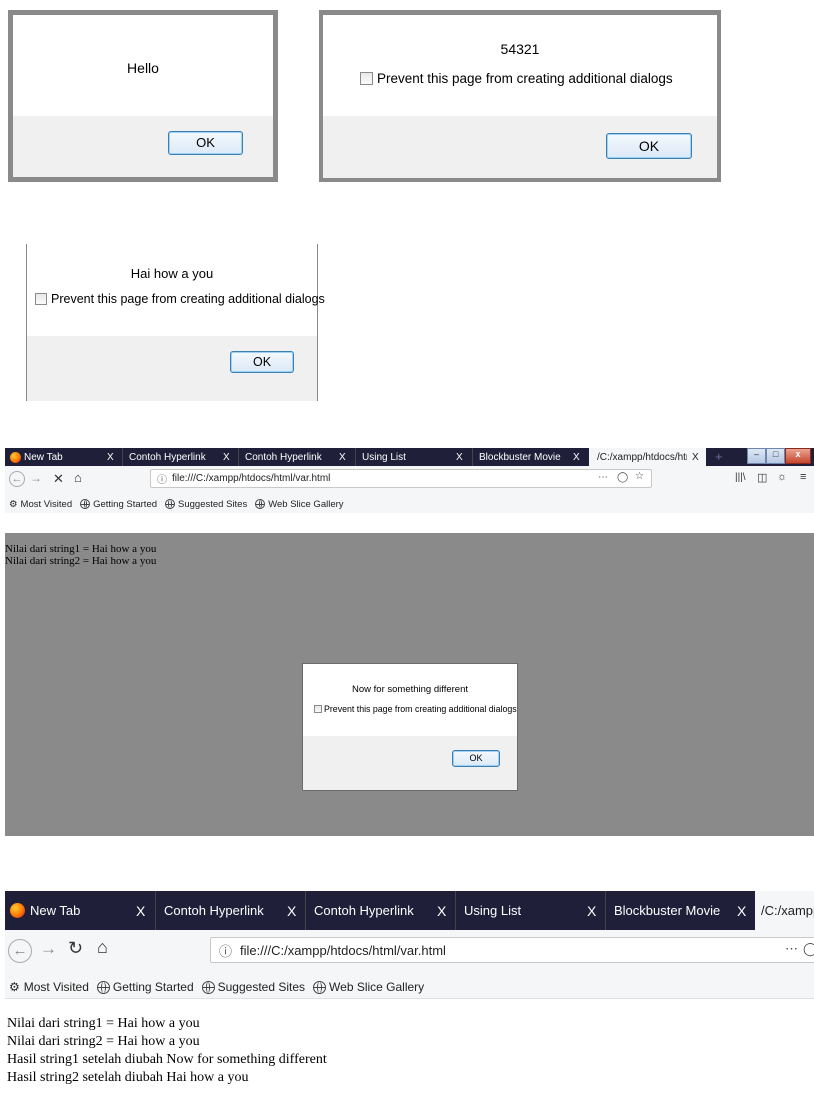  Describe the element at coordinates (776, 456) in the screenshot. I see `maximize-button: □` at that location.